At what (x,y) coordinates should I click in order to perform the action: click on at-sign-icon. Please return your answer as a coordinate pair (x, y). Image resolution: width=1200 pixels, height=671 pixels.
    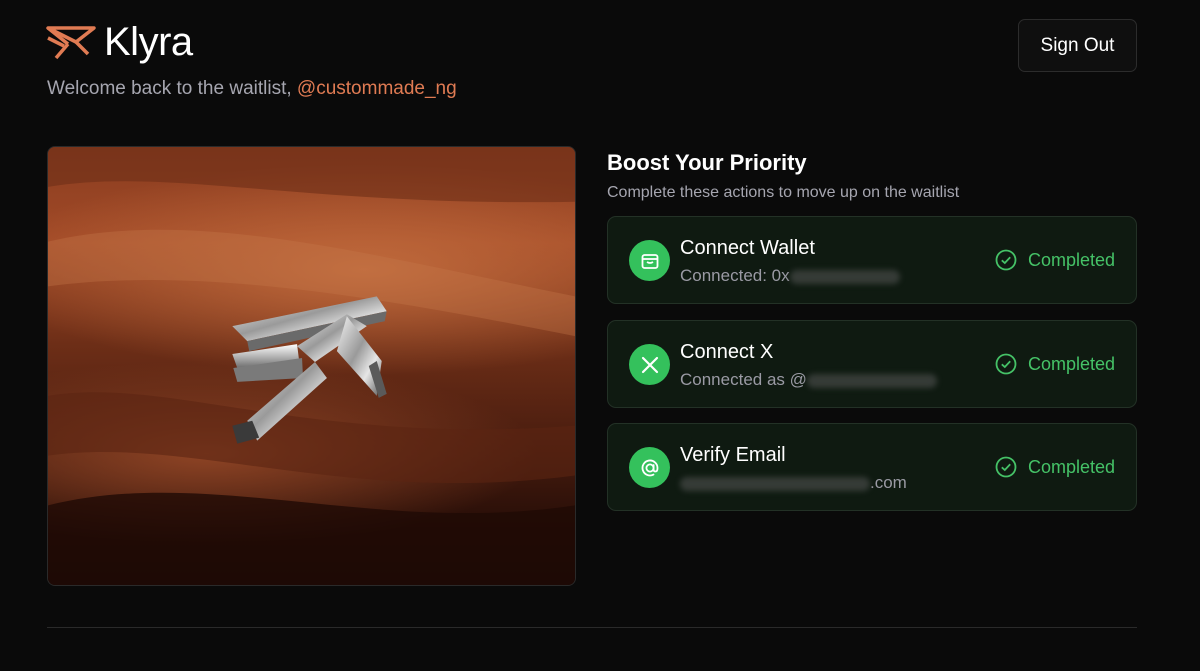
    Looking at the image, I should click on (649, 467).